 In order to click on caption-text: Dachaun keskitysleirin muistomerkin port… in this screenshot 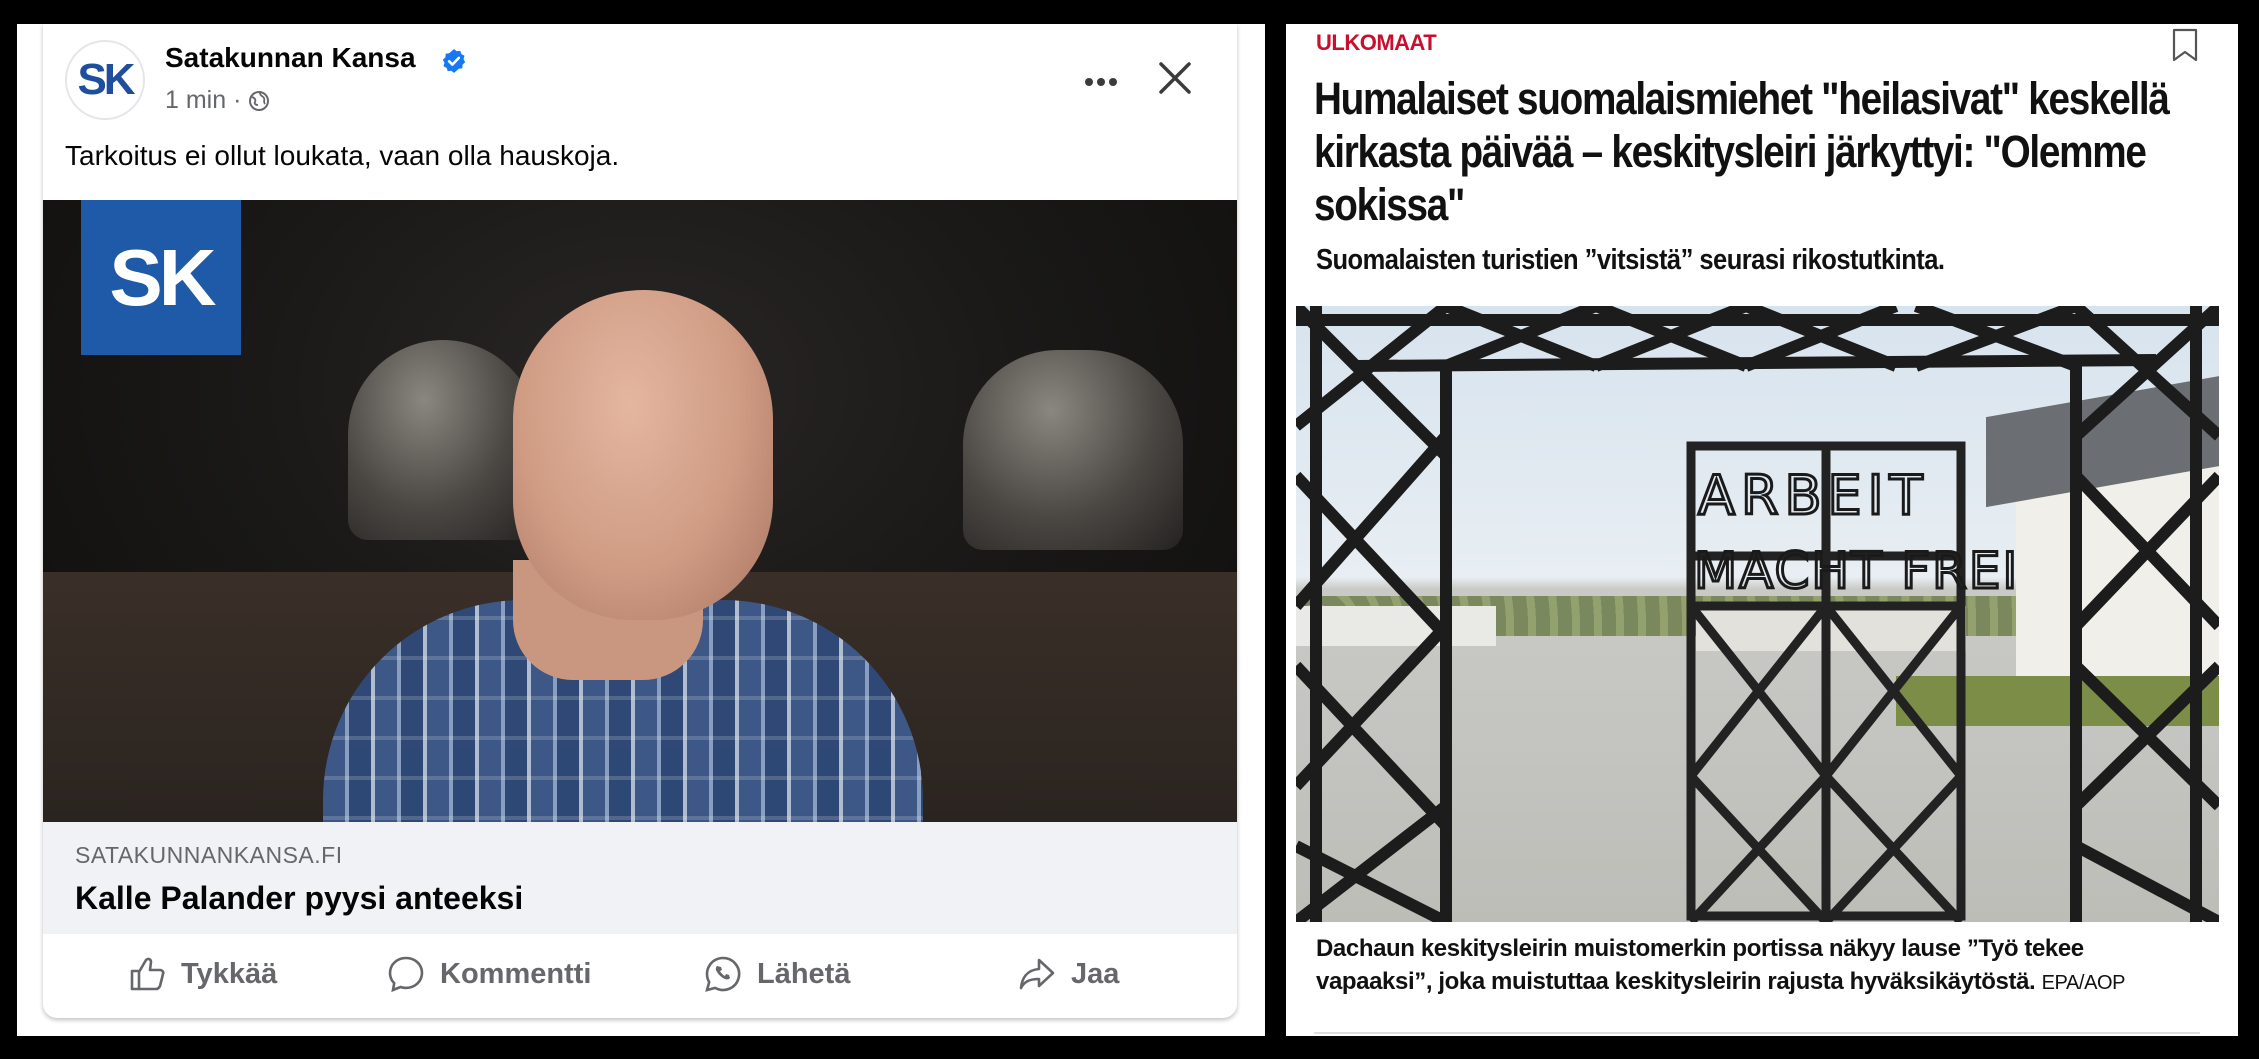, I will do `click(1700, 965)`.